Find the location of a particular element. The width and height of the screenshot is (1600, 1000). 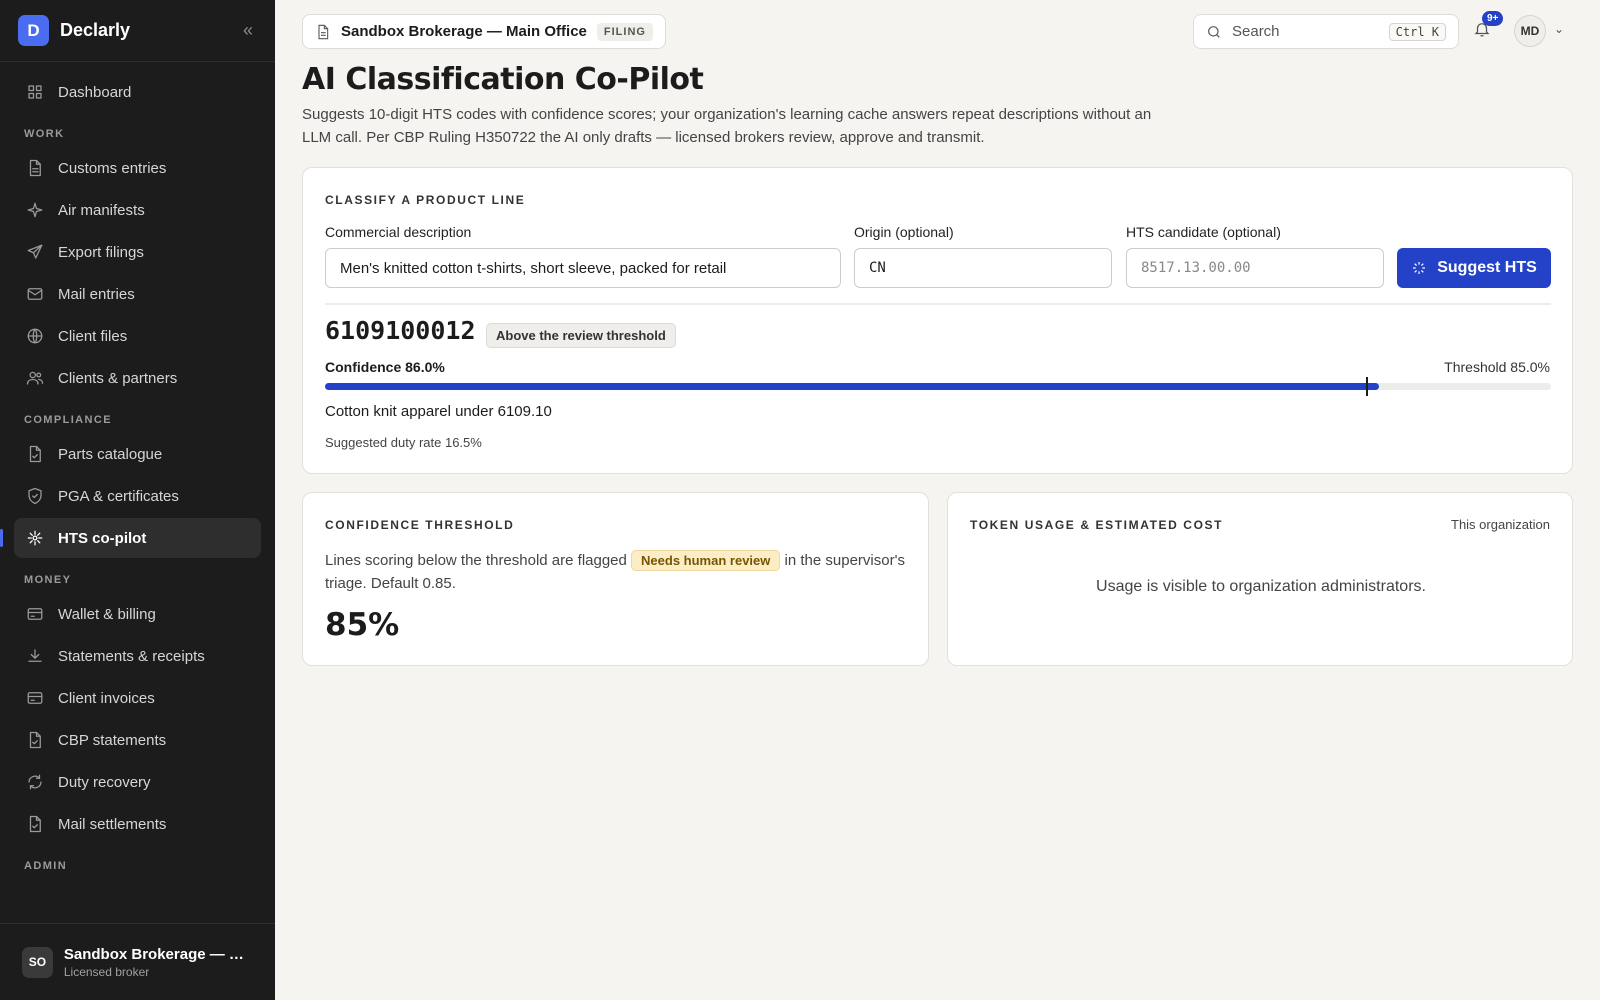

usage-section-label: TOKEN USAGE & ESTIMATED COST is located at coordinates (1097, 525).